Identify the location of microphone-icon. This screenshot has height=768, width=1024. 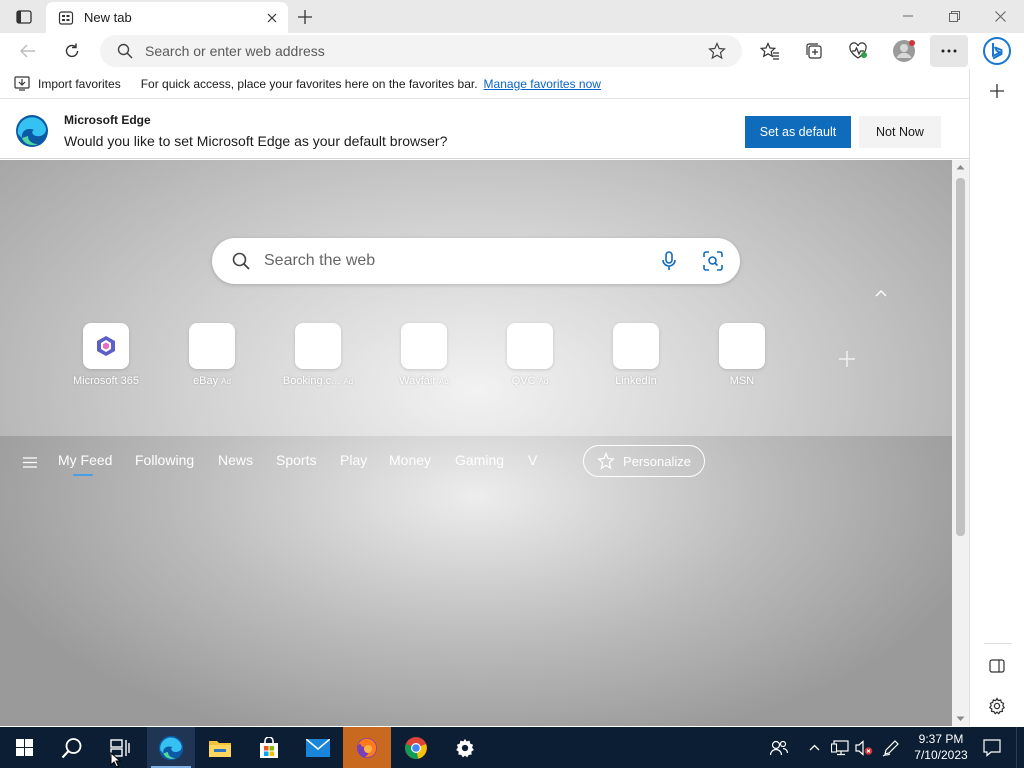
(669, 260).